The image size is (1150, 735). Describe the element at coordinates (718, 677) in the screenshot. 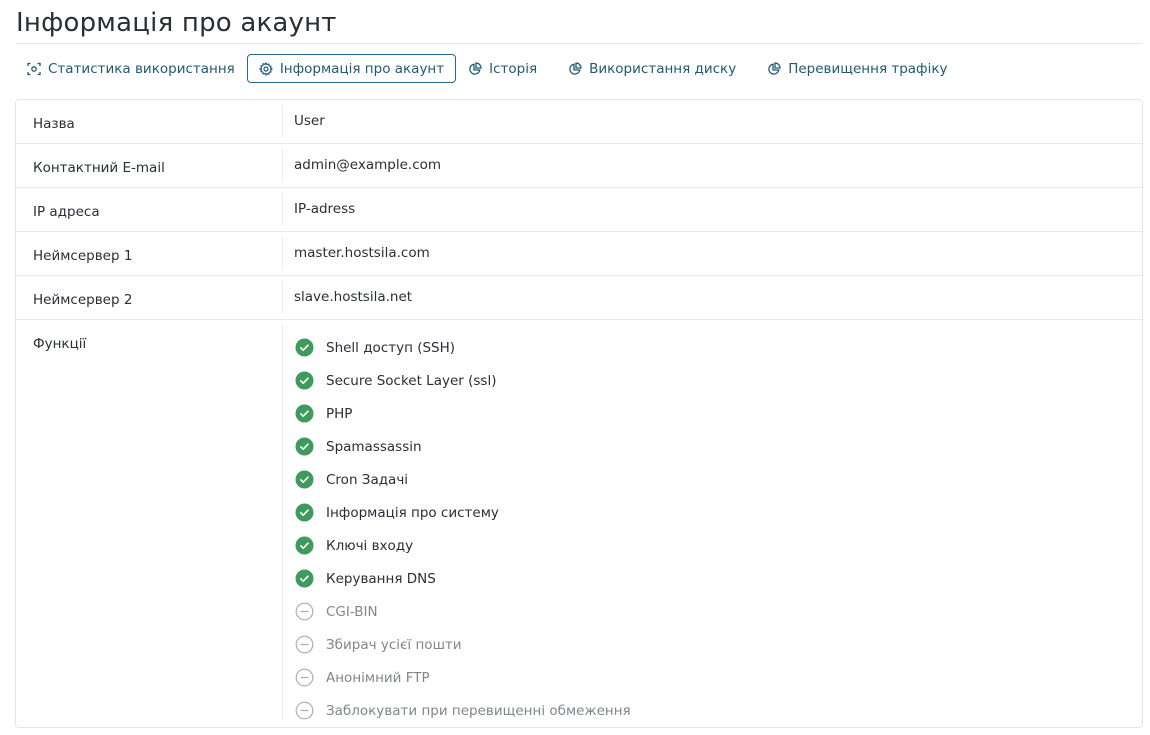

I see `feature-item: Анонімний FTP` at that location.